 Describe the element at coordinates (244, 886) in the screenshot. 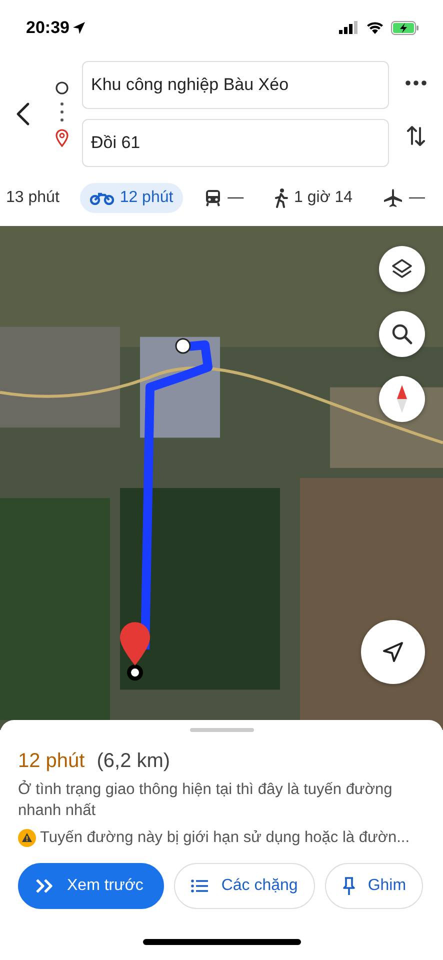

I see `steps-button: Các chặng` at that location.